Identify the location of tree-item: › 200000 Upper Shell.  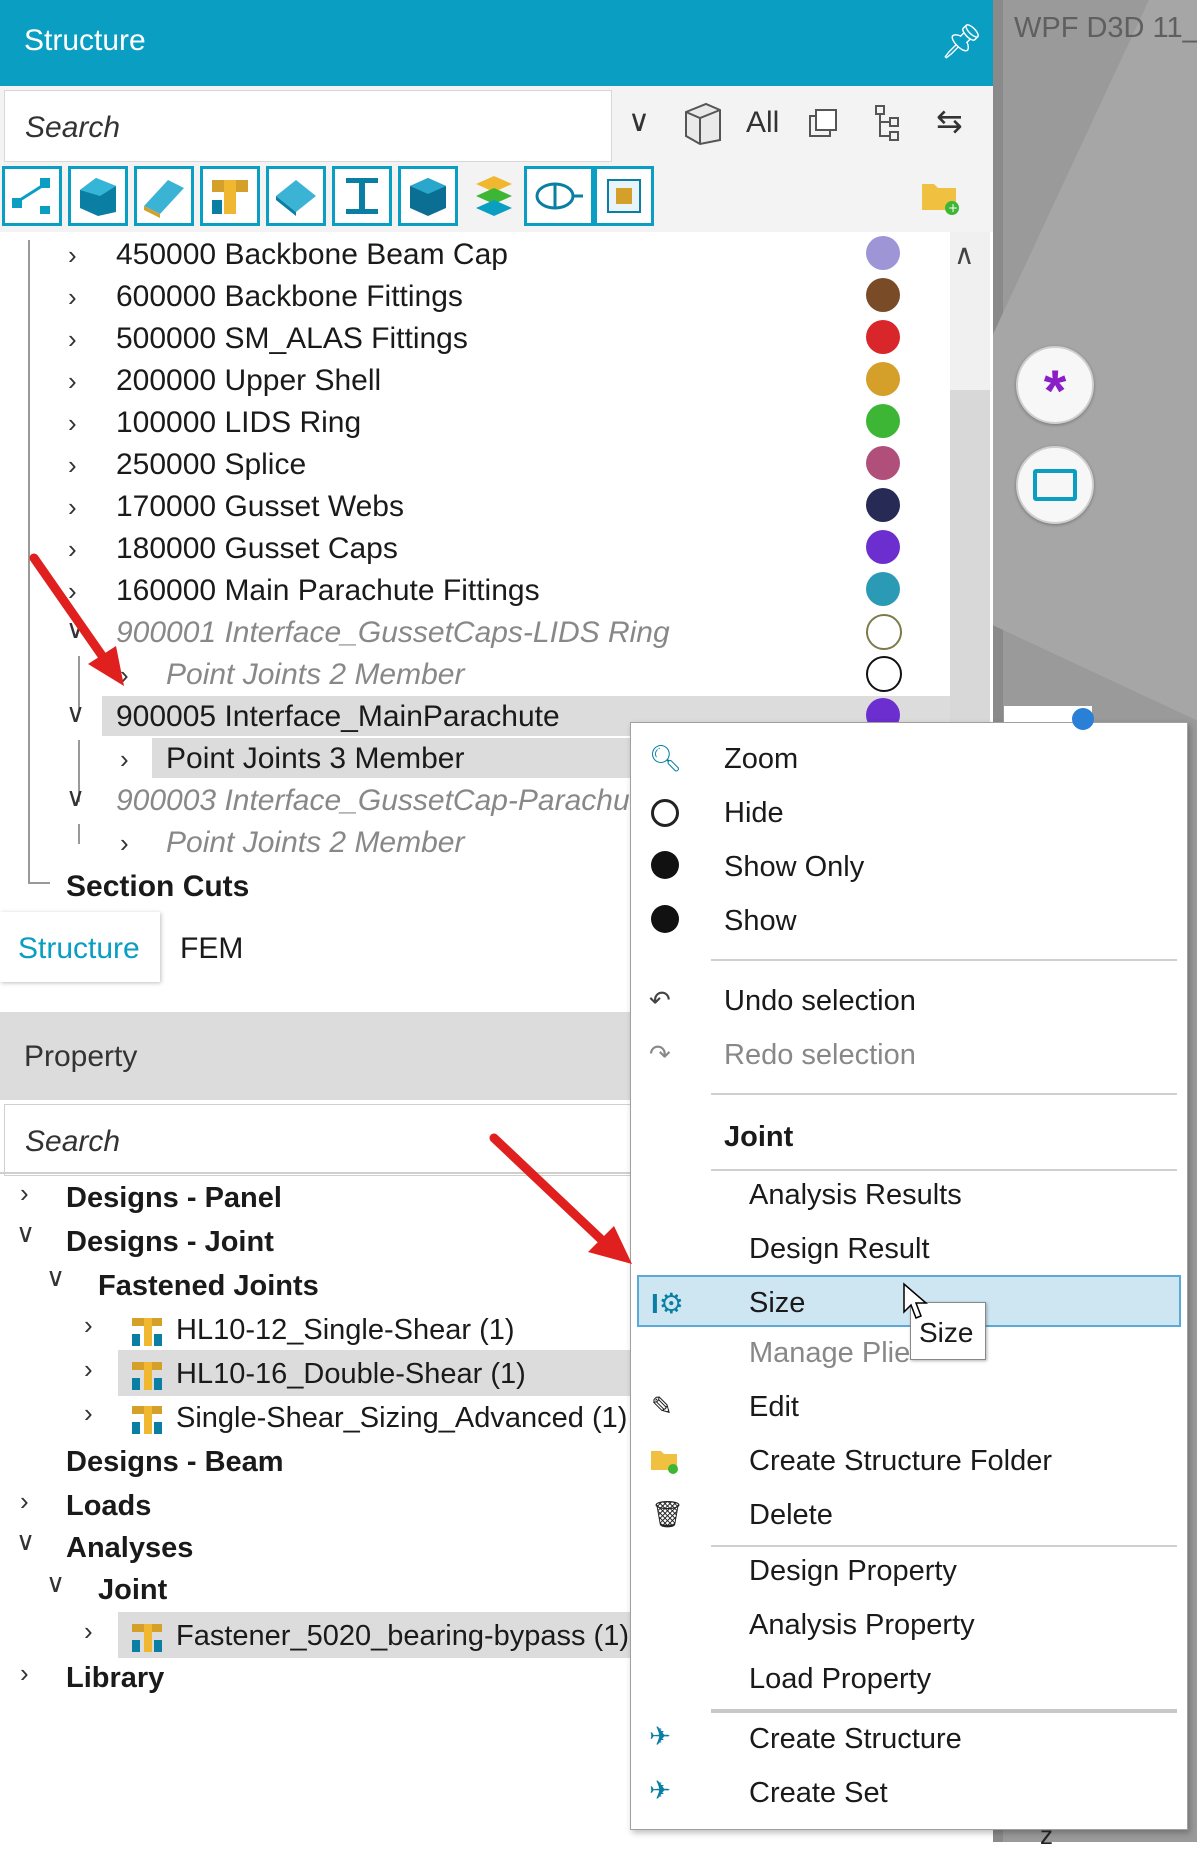
(470, 380).